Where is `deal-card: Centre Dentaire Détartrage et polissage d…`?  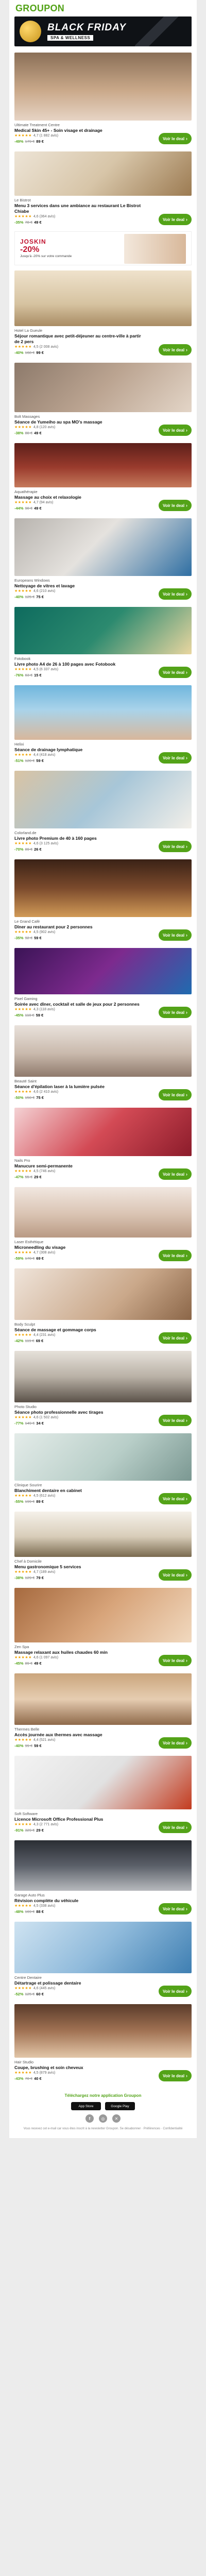
deal-card: Centre Dentaire Détartrage et polissage d… is located at coordinates (103, 1960).